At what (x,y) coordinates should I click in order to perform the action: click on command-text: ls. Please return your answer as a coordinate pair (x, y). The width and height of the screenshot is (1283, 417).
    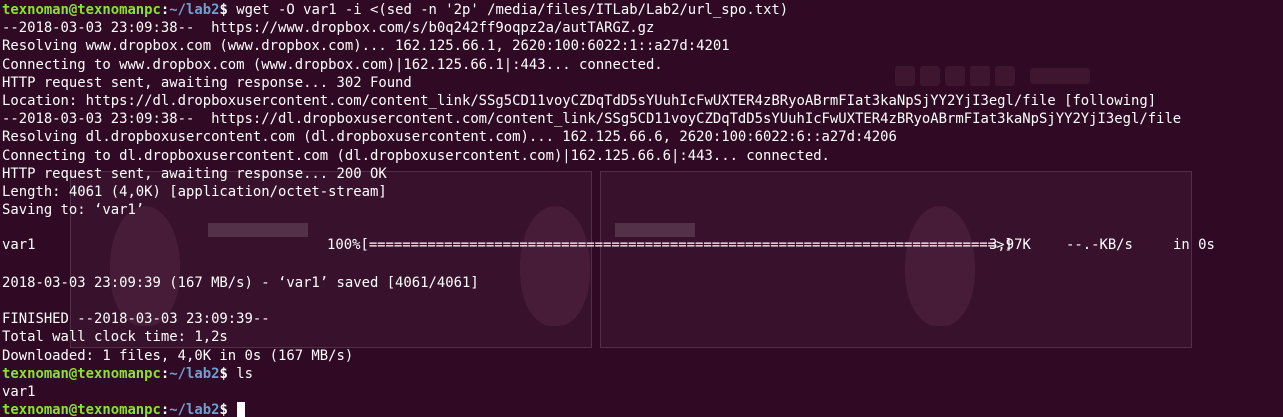
    Looking at the image, I should click on (240, 373).